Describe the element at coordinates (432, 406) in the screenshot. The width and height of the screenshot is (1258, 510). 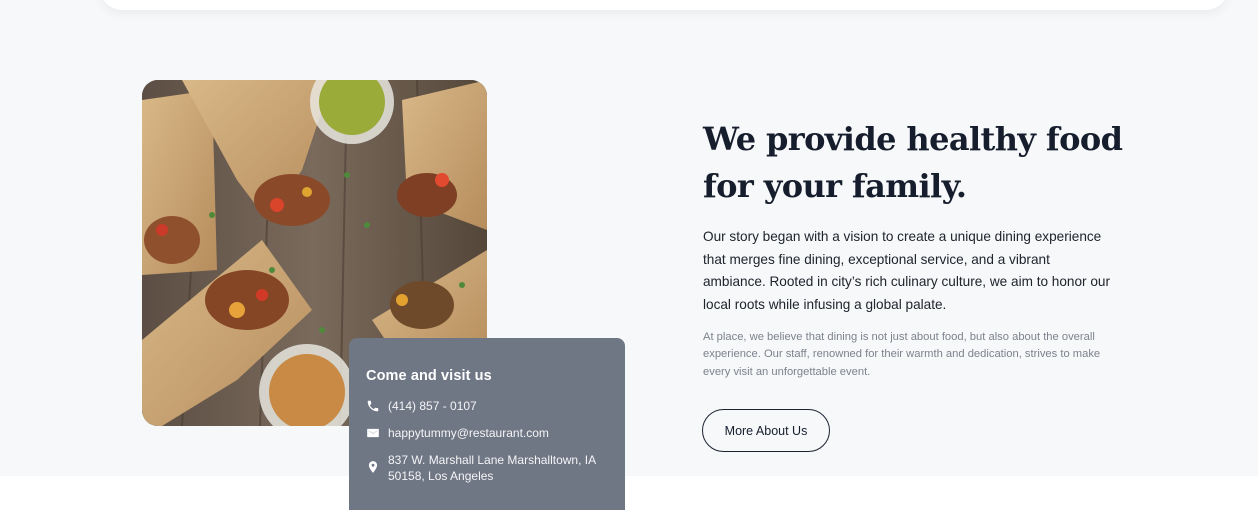
I see `phone-number: (414) 857 - 0107` at that location.